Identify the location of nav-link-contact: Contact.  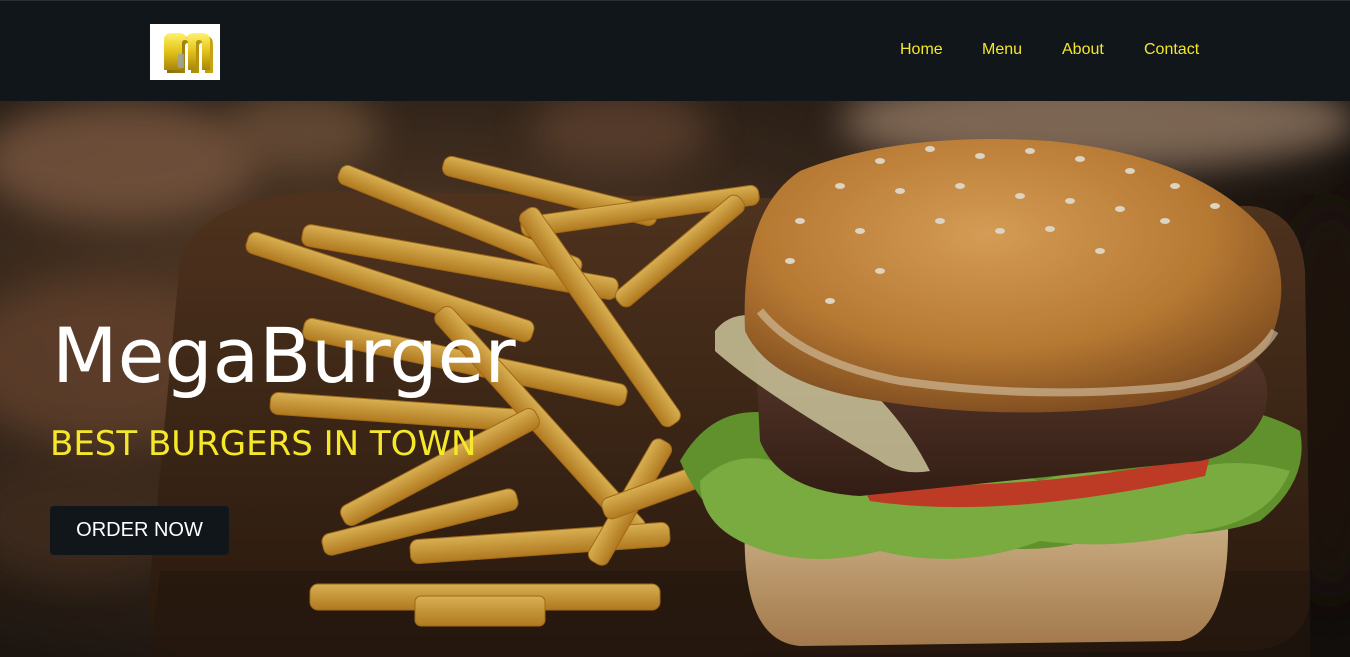
(1171, 50).